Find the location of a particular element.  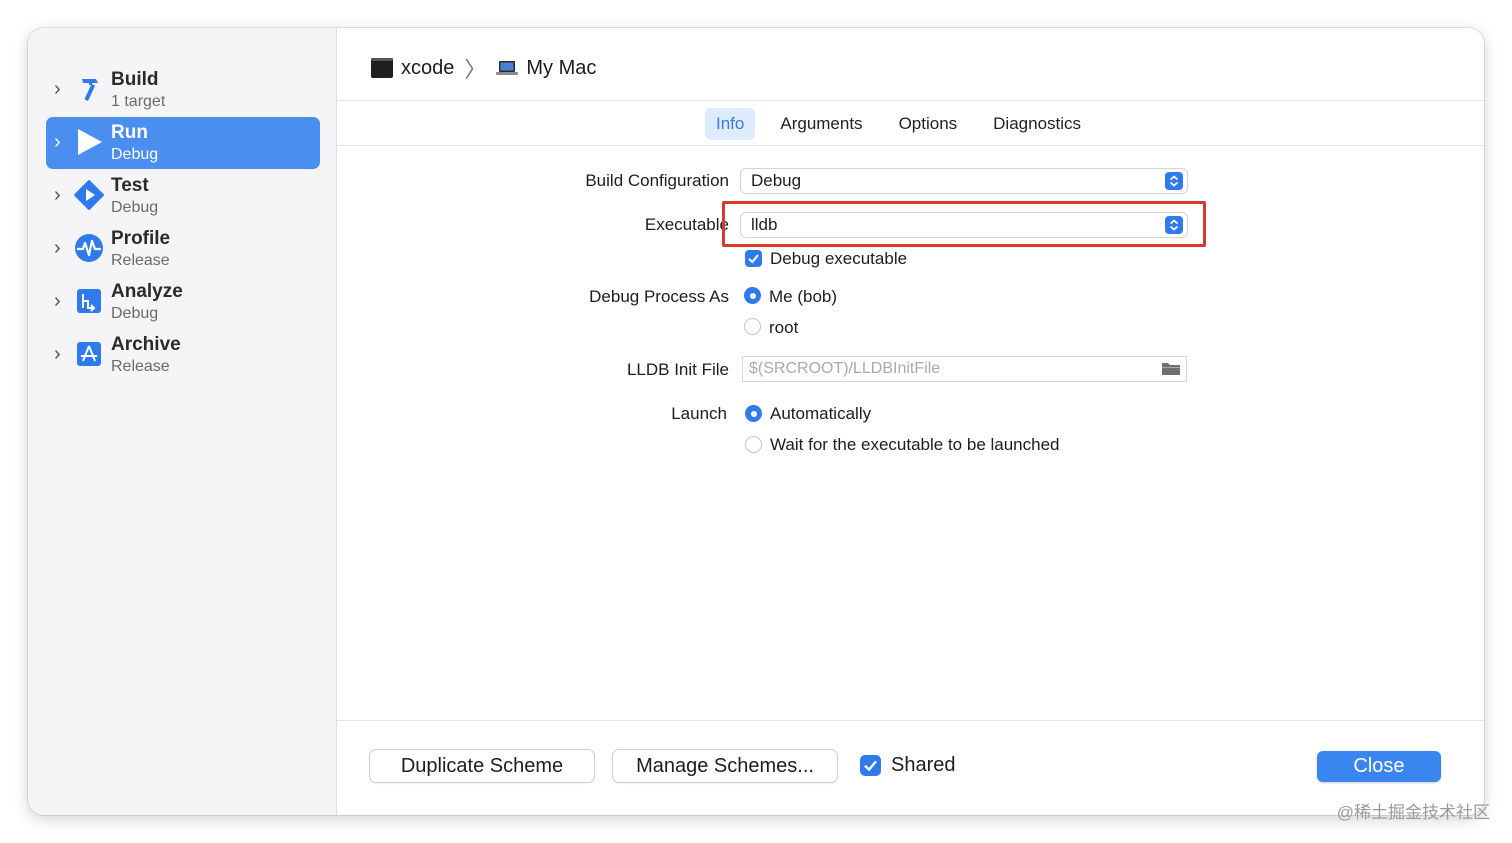

breadcrumb: xcode 〉 My Mac is located at coordinates (483, 68).